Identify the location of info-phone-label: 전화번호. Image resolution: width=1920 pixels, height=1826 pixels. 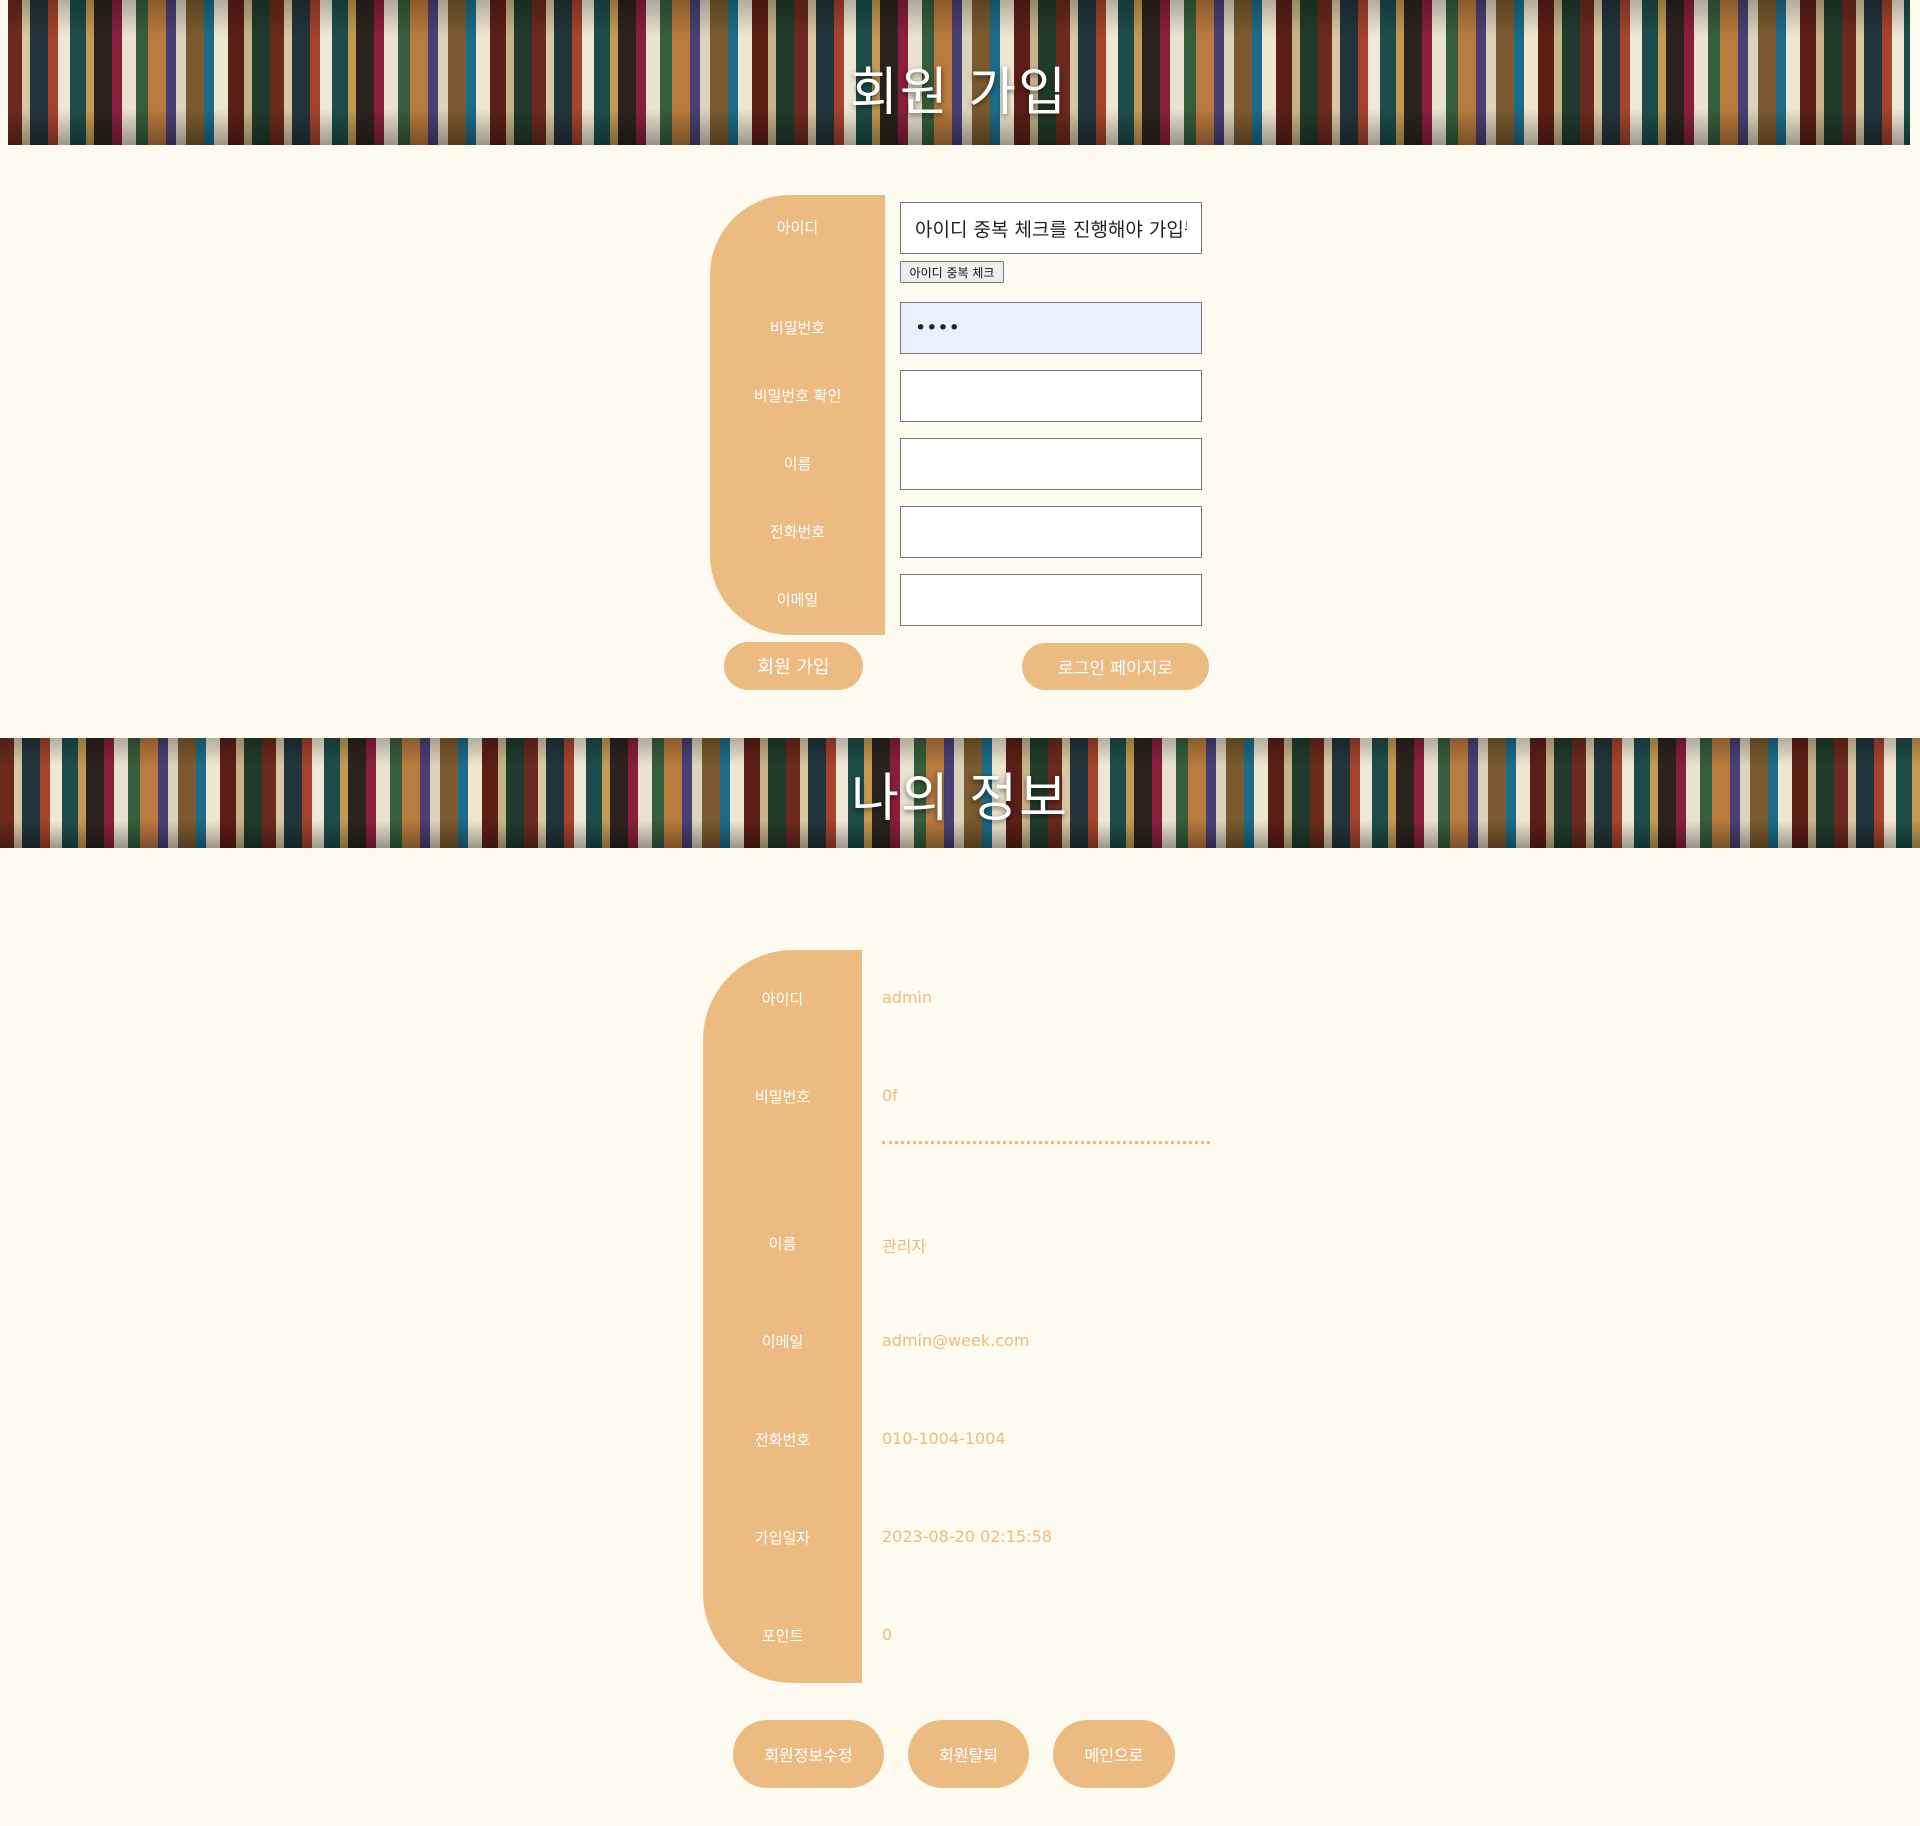
(782, 1440).